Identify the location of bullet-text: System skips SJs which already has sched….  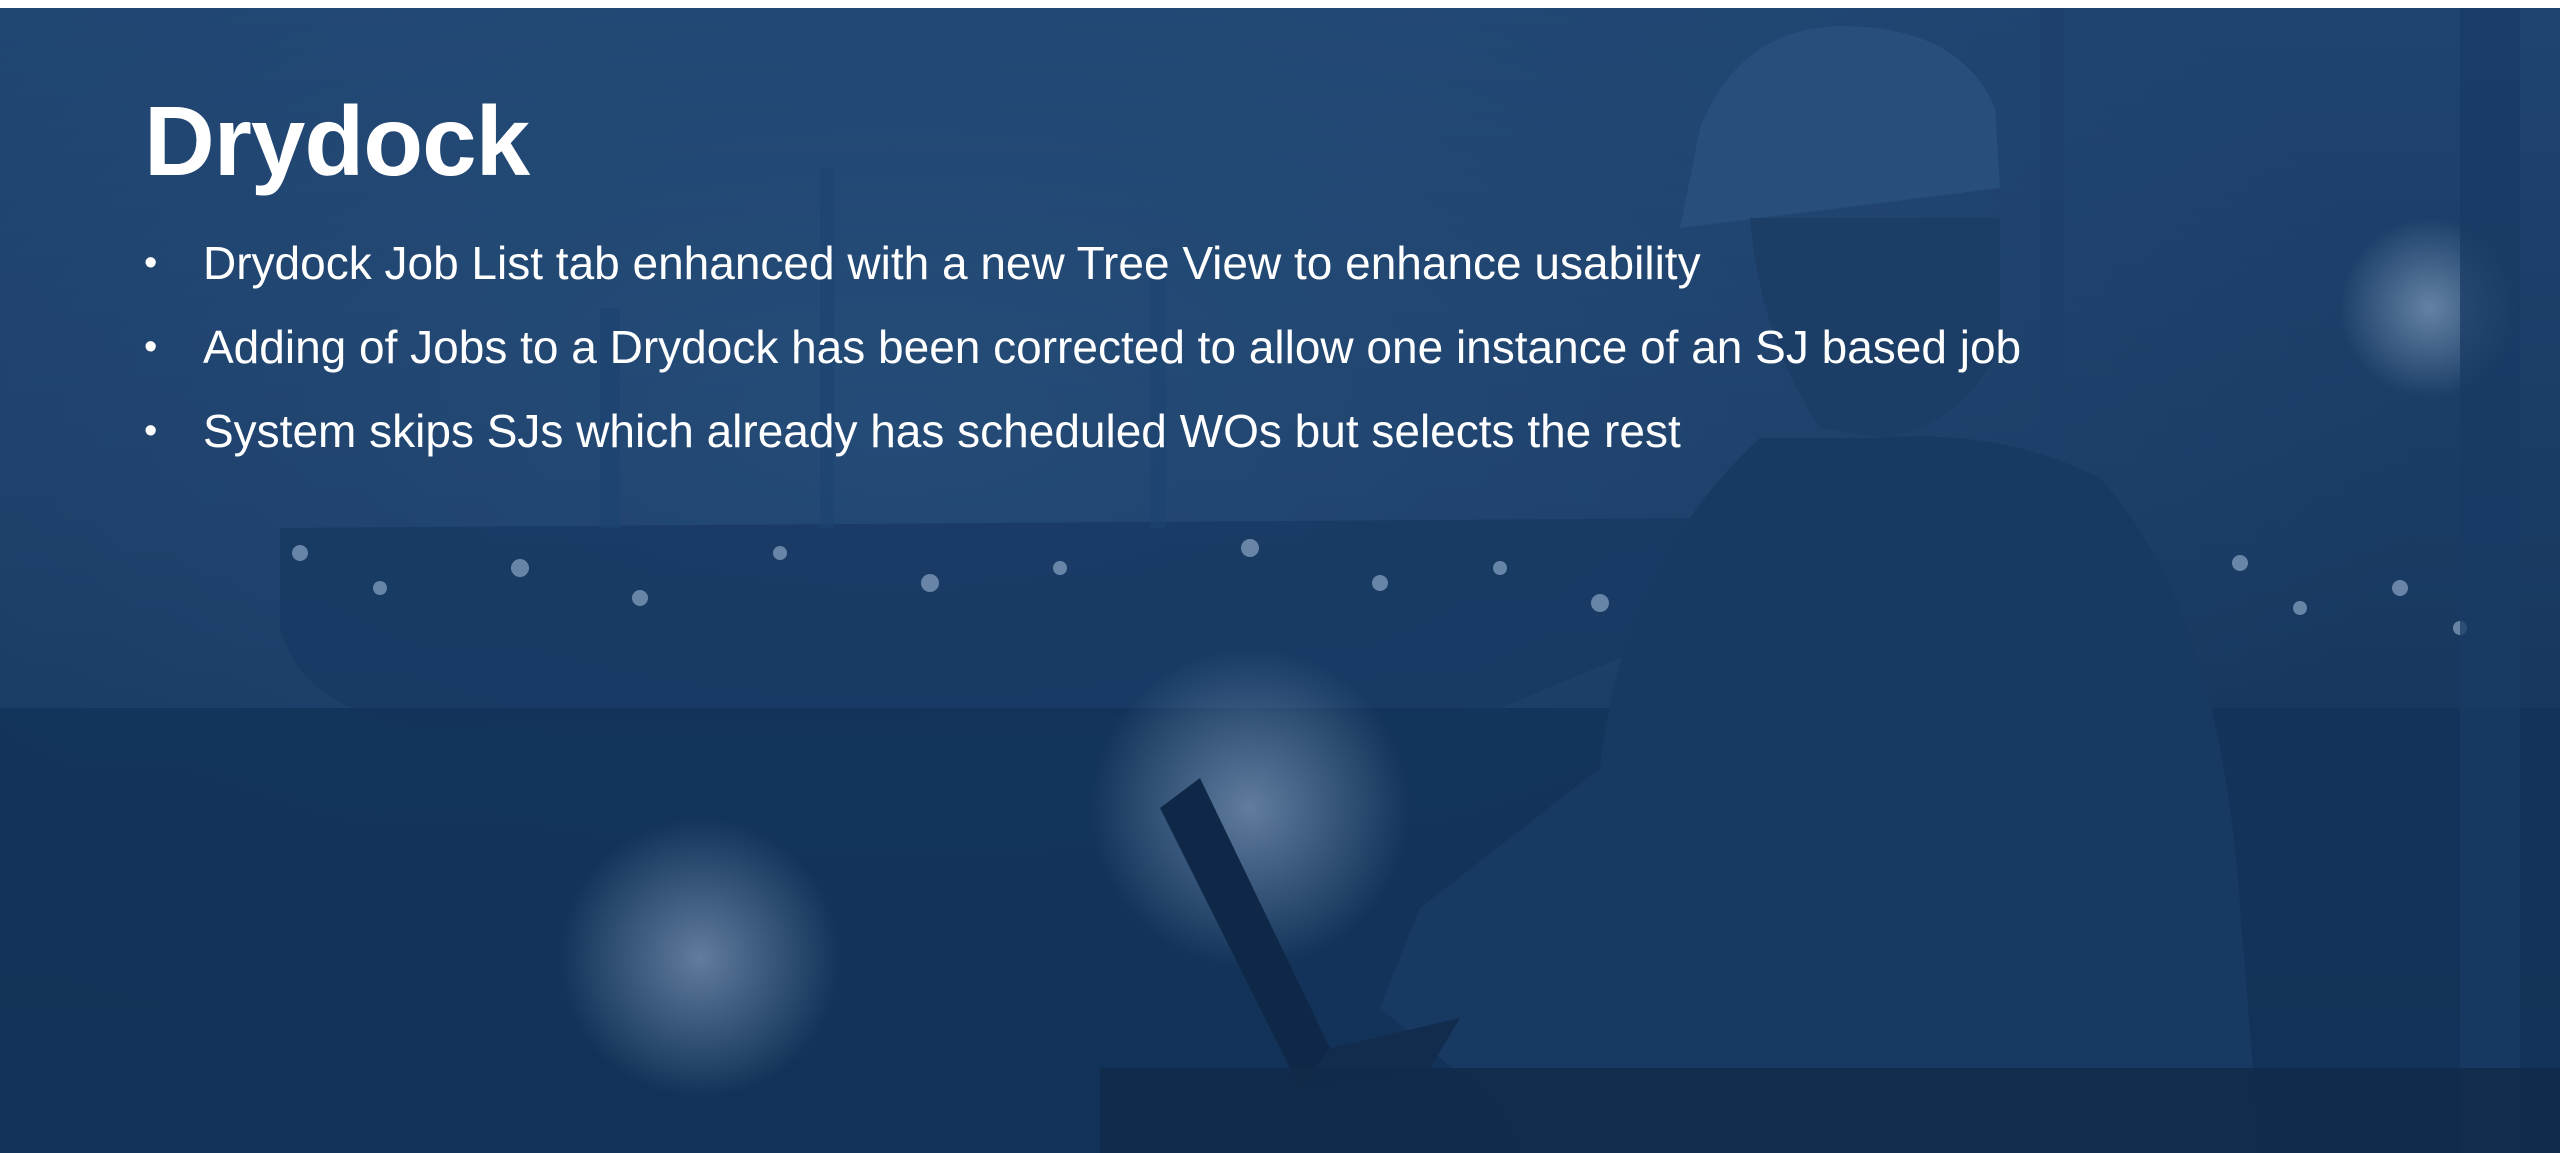
(942, 430).